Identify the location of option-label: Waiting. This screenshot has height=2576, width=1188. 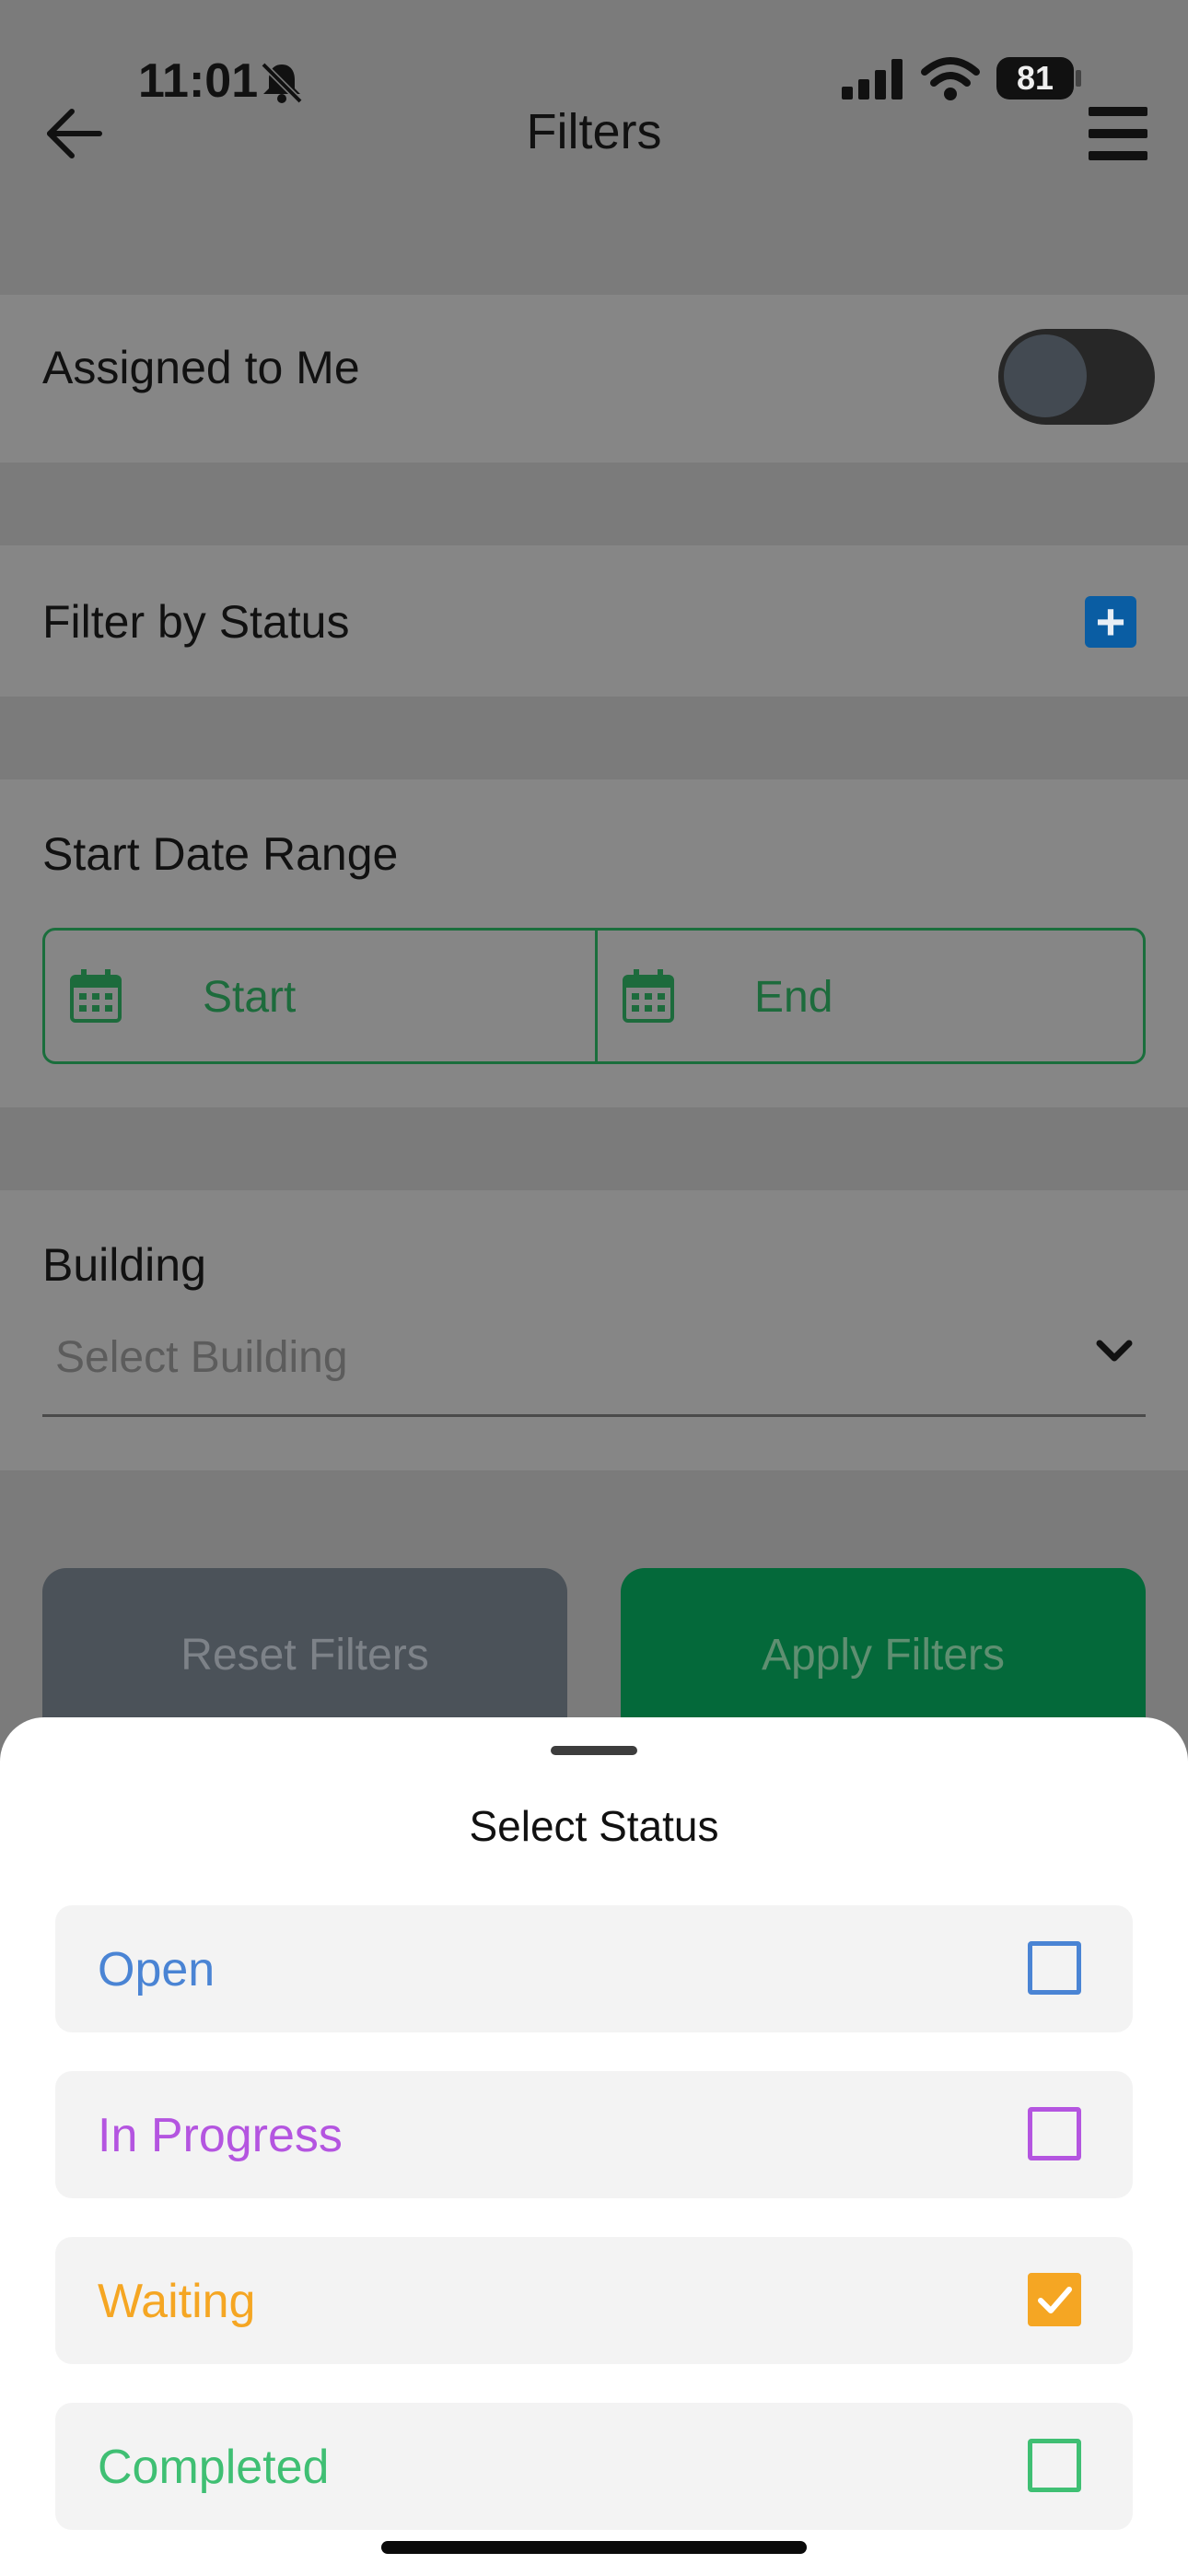
(177, 2301).